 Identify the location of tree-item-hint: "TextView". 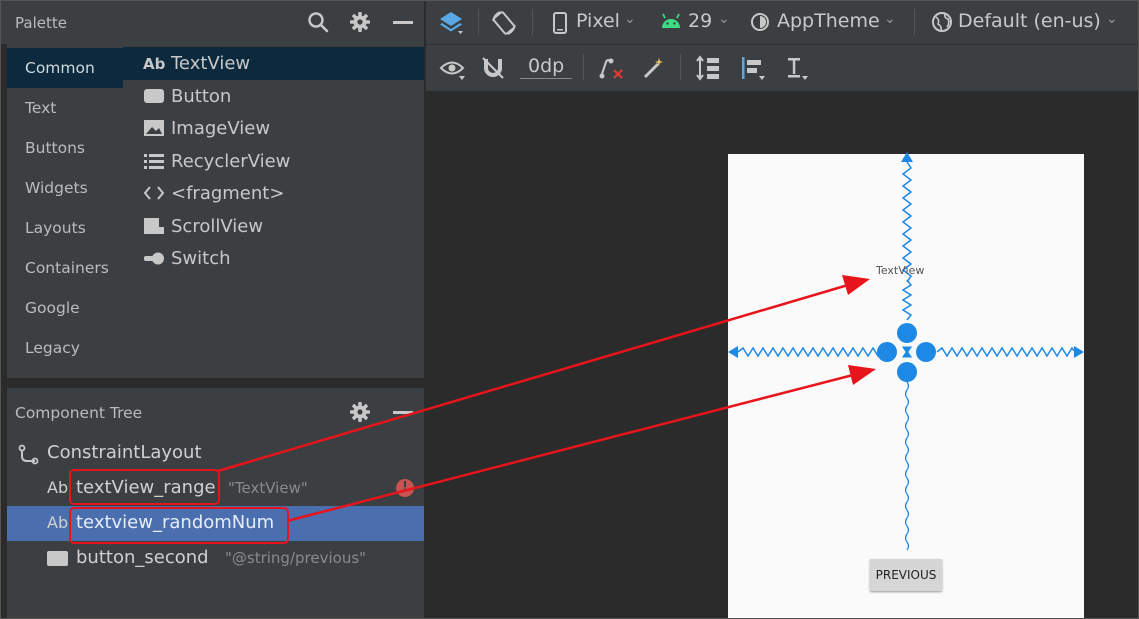
(268, 488).